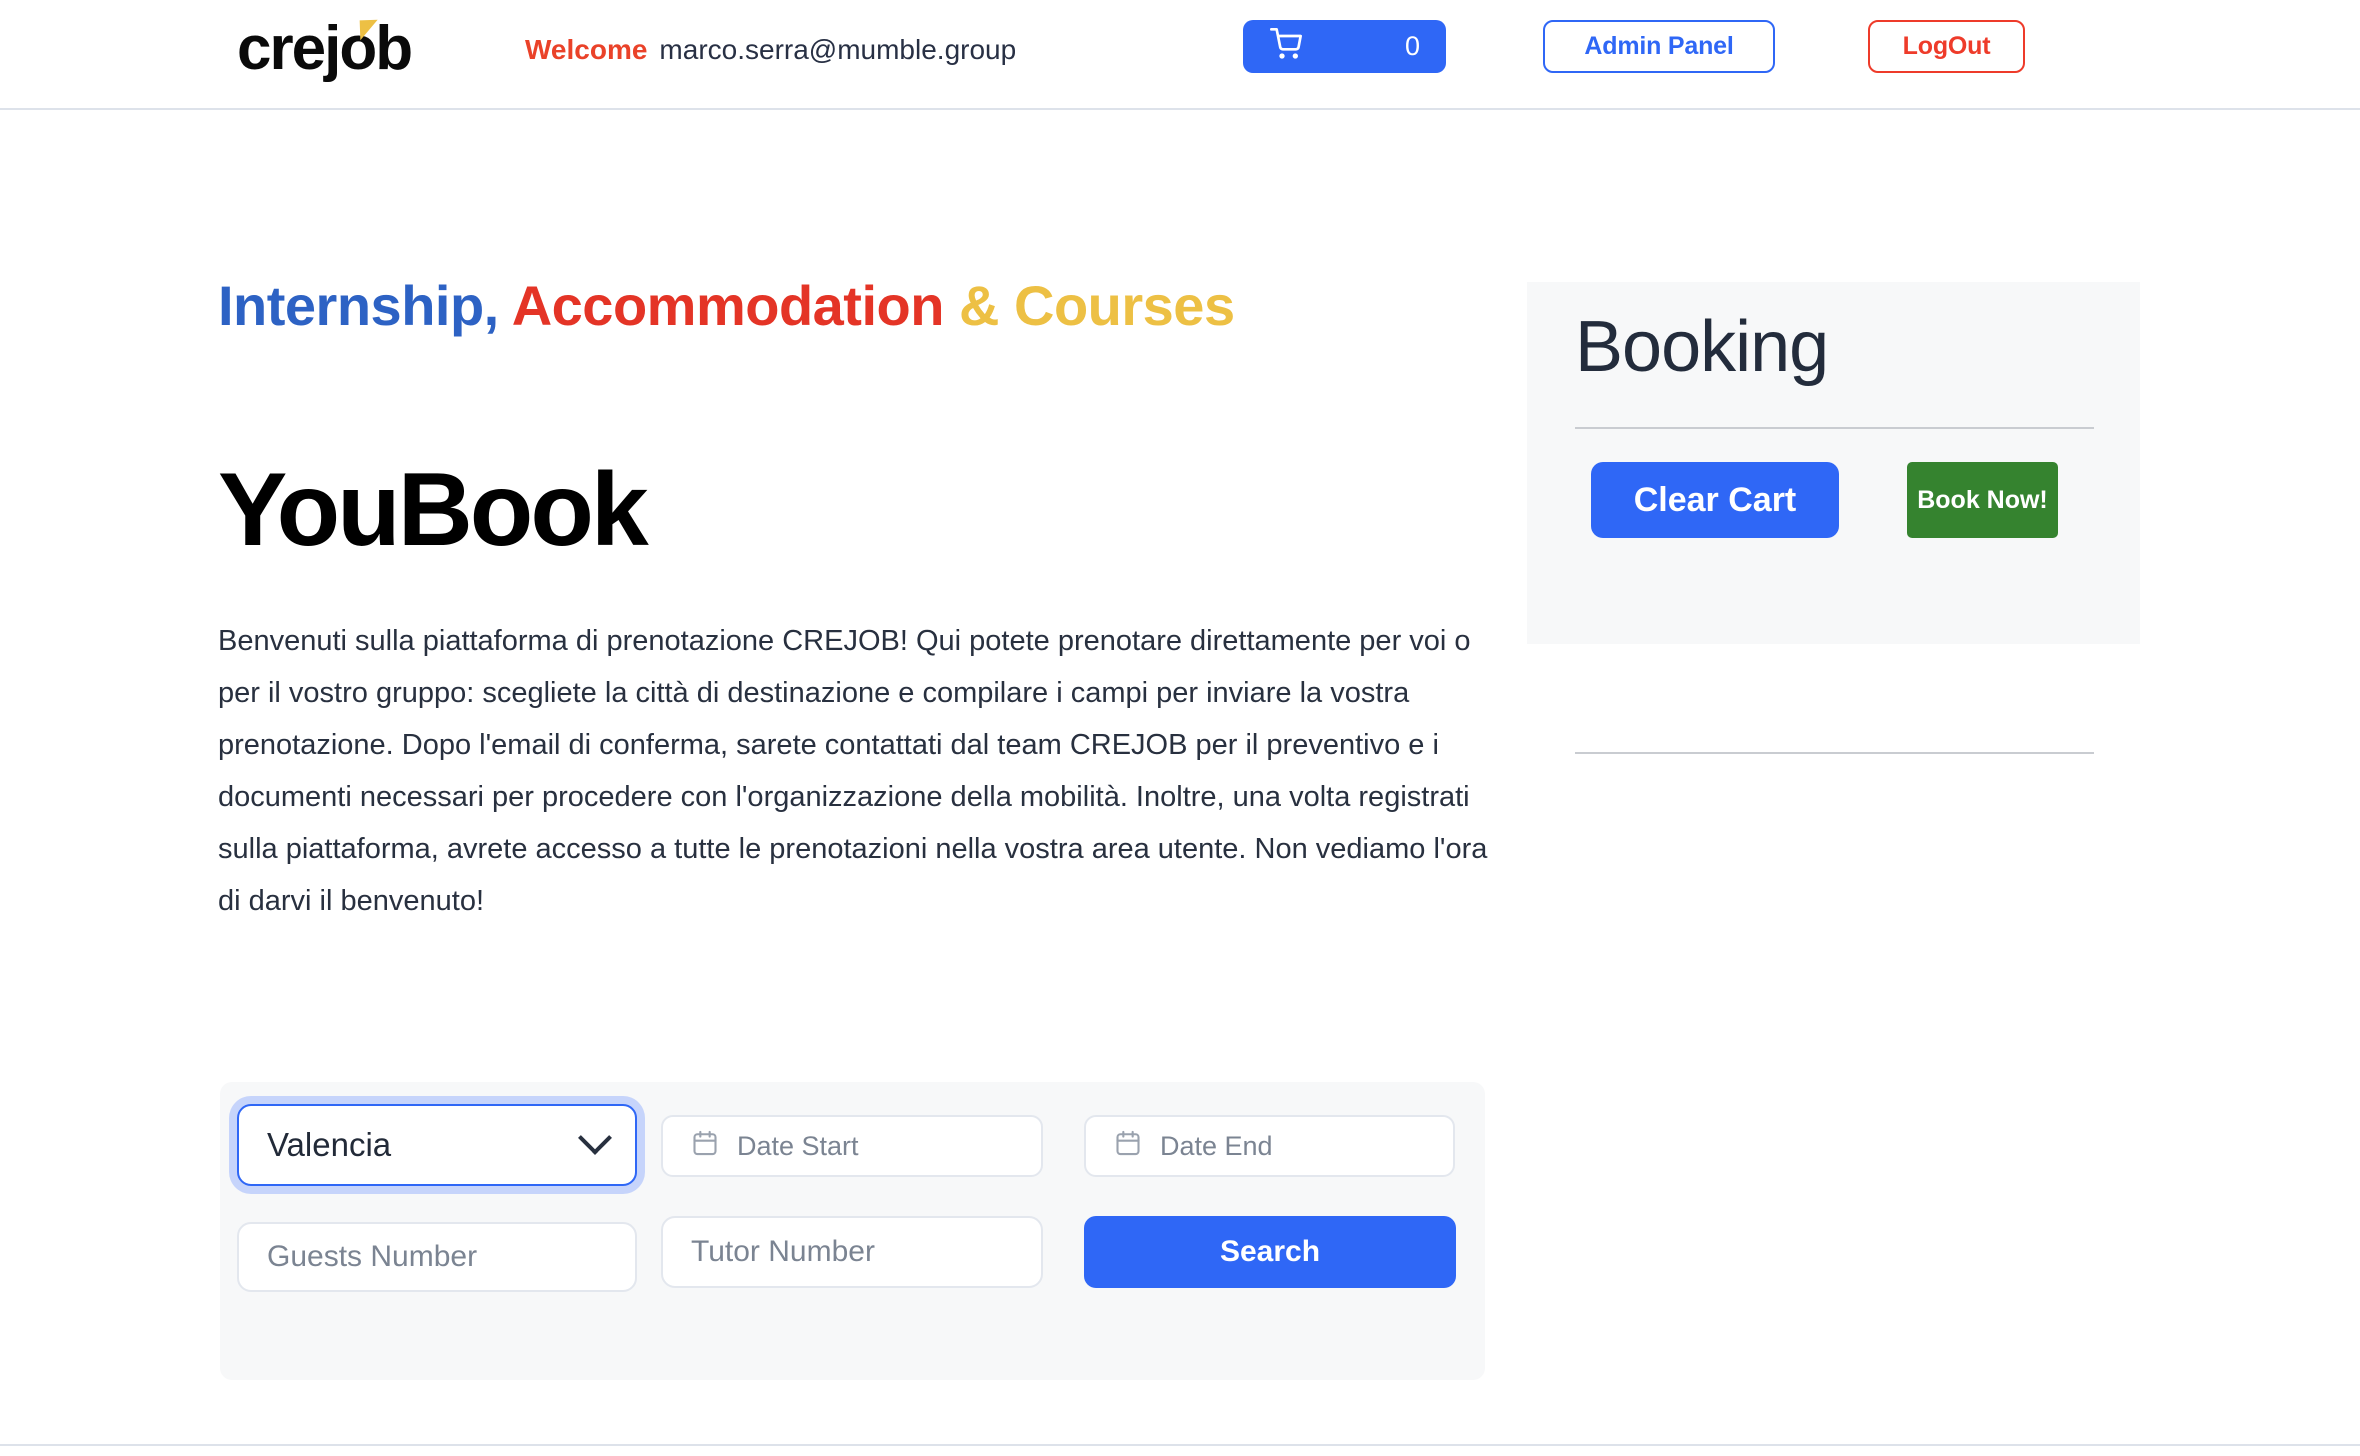 Image resolution: width=2360 pixels, height=1456 pixels. What do you see at coordinates (1834, 753) in the screenshot?
I see `booking-divider-bottom` at bounding box center [1834, 753].